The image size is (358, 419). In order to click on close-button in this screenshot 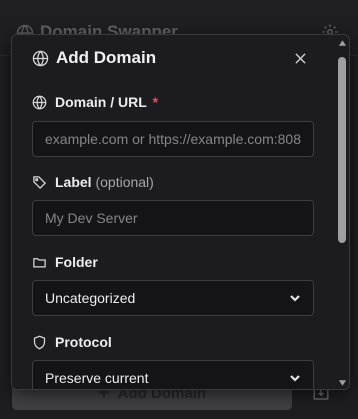, I will do `click(300, 58)`.